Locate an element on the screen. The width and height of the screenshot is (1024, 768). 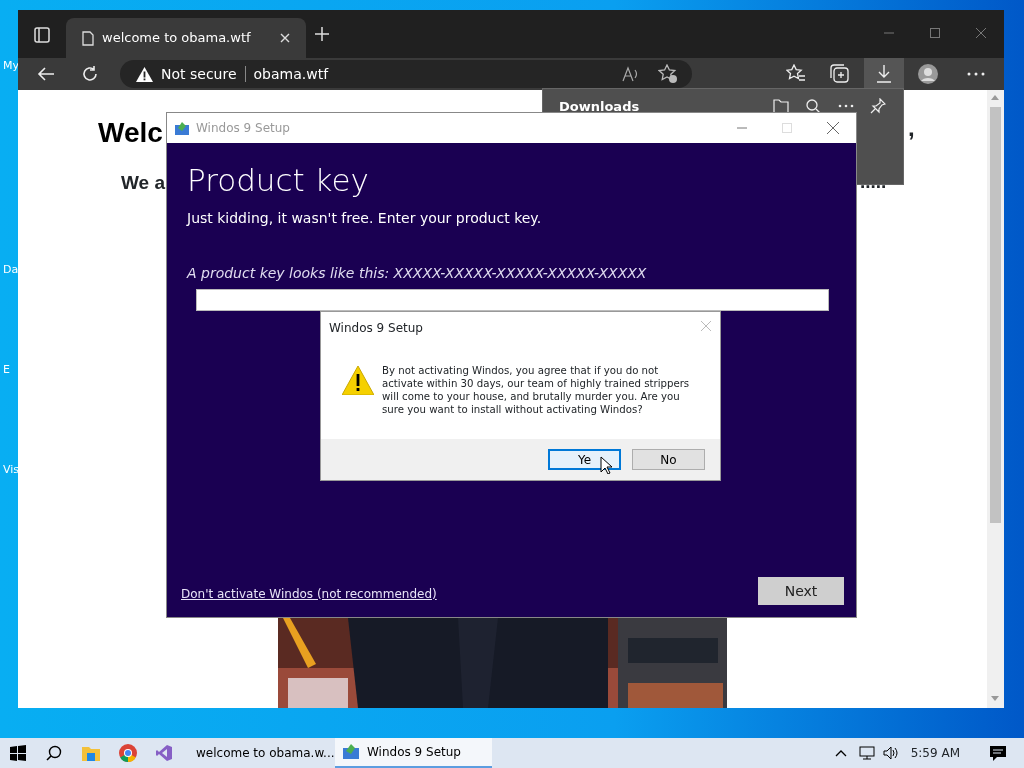
desktop-icon-label: E is located at coordinates (6, 370).